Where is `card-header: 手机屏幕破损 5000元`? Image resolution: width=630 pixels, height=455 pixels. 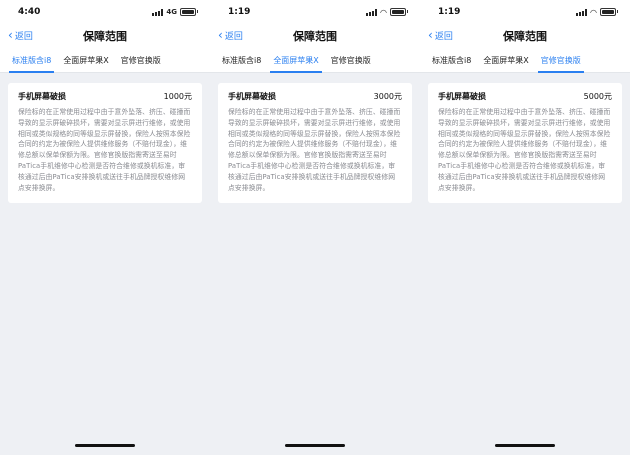
card-header: 手机屏幕破损 5000元 is located at coordinates (525, 96).